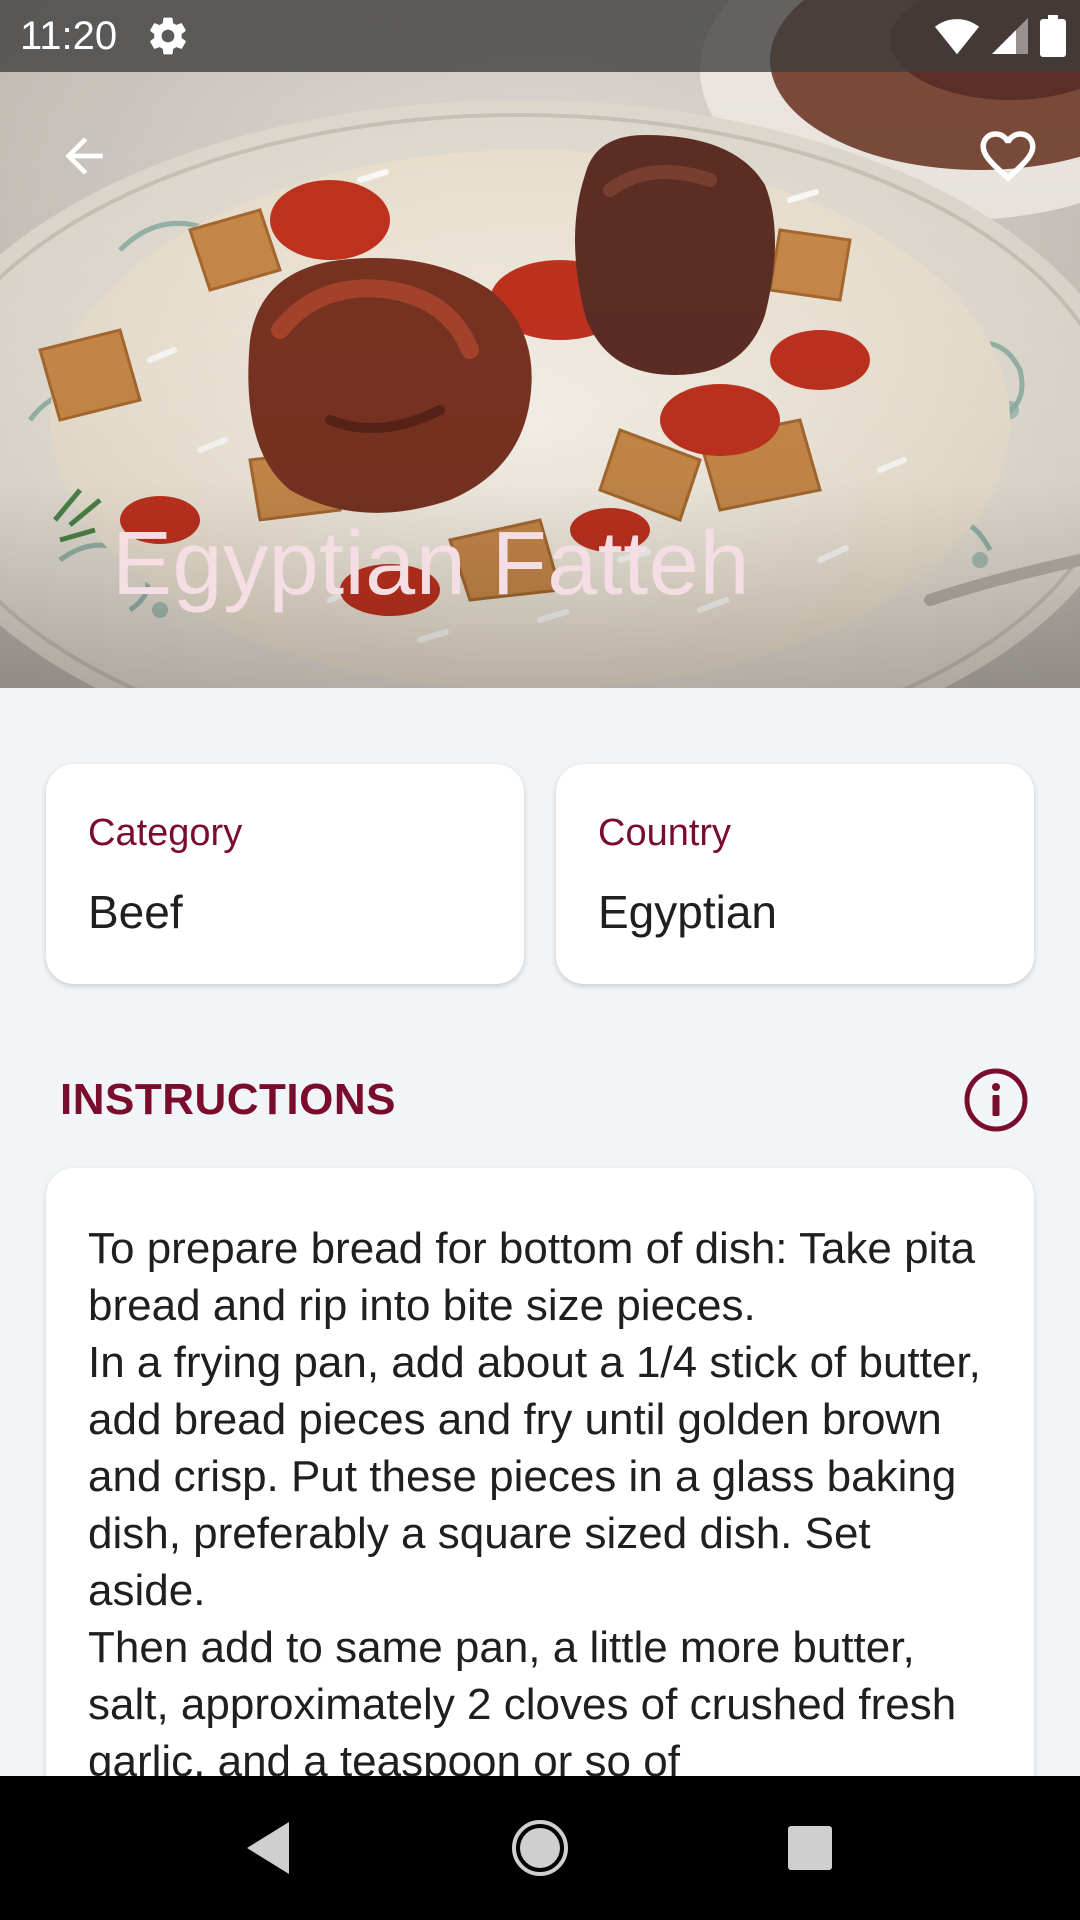 This screenshot has width=1080, height=1920. I want to click on wifi-icon, so click(957, 36).